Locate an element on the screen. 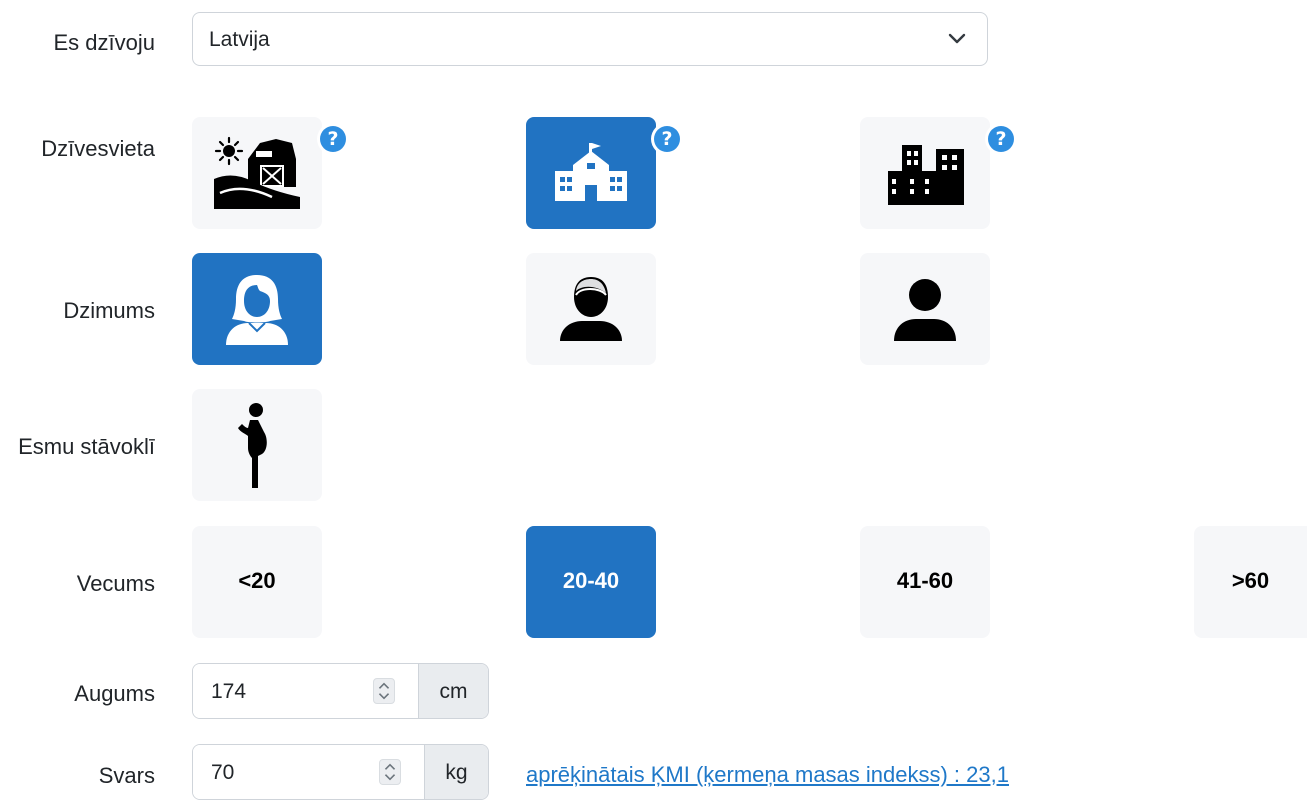 The image size is (1307, 800). country-select-value: Latvija is located at coordinates (239, 39).